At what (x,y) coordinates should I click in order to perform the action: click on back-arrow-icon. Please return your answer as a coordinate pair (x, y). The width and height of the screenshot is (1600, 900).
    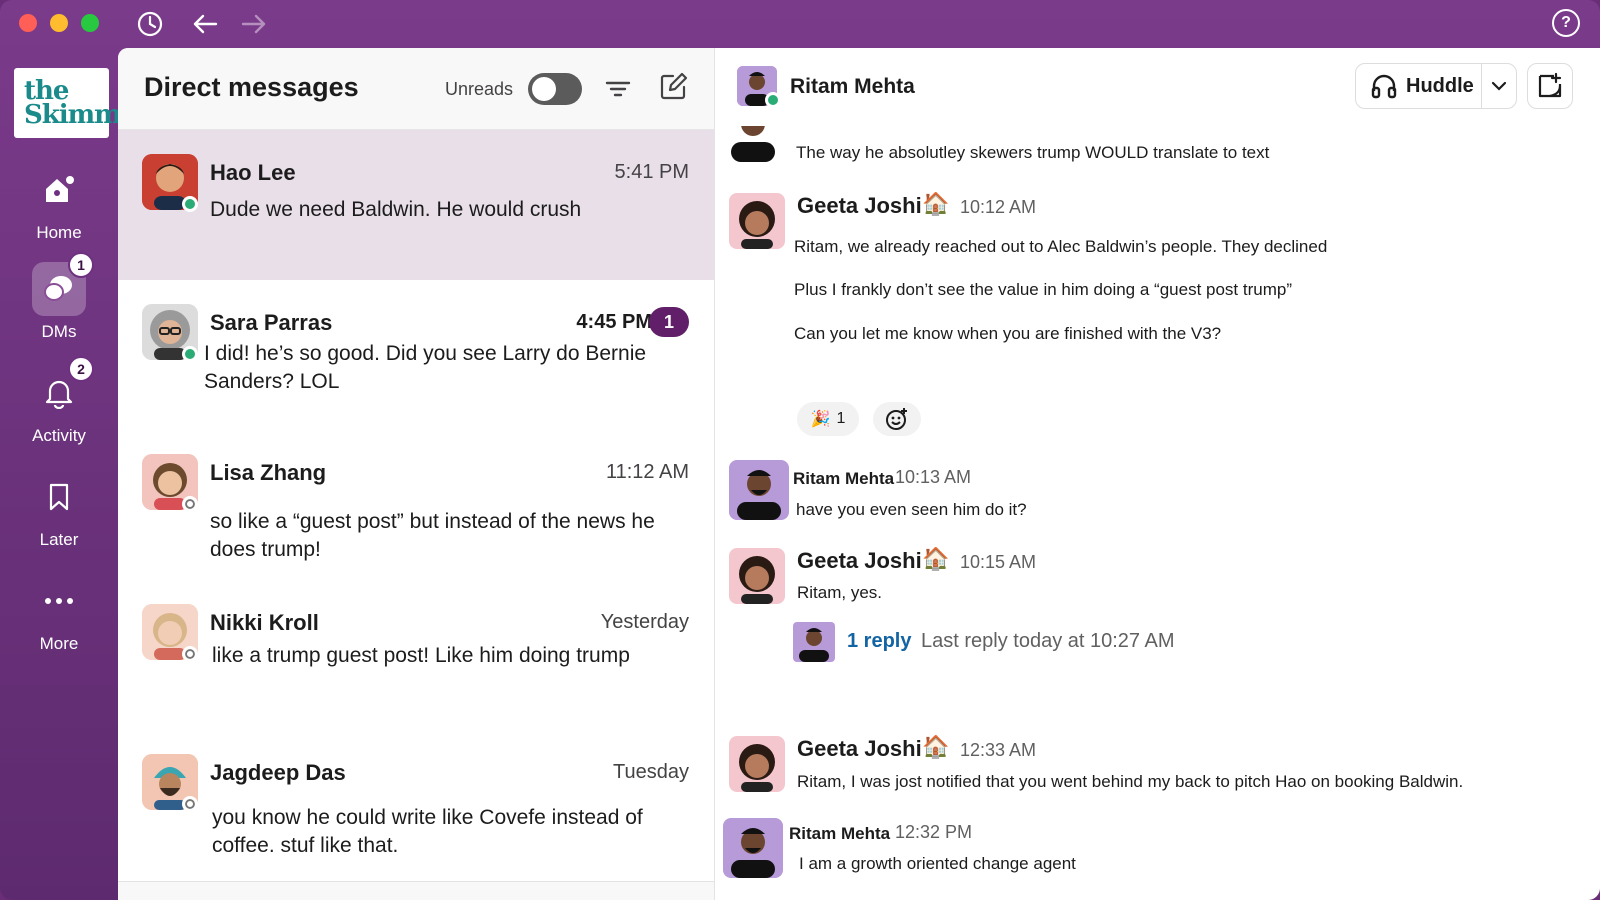
    Looking at the image, I should click on (205, 24).